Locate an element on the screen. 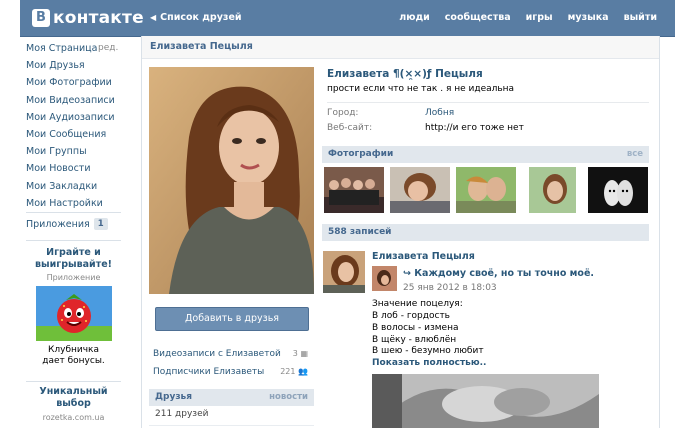 This screenshot has height=428, width=698. edit-link: ред. is located at coordinates (108, 48).